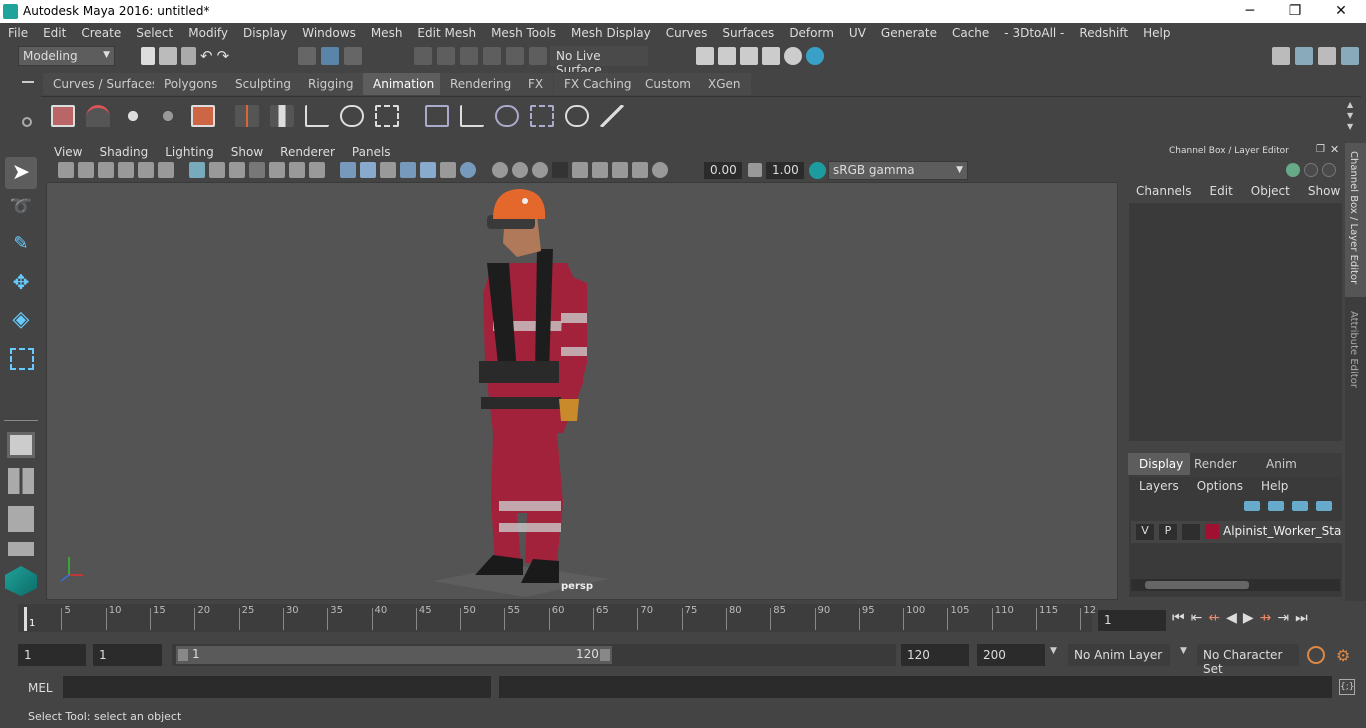  I want to click on menu-select: Select, so click(154, 33).